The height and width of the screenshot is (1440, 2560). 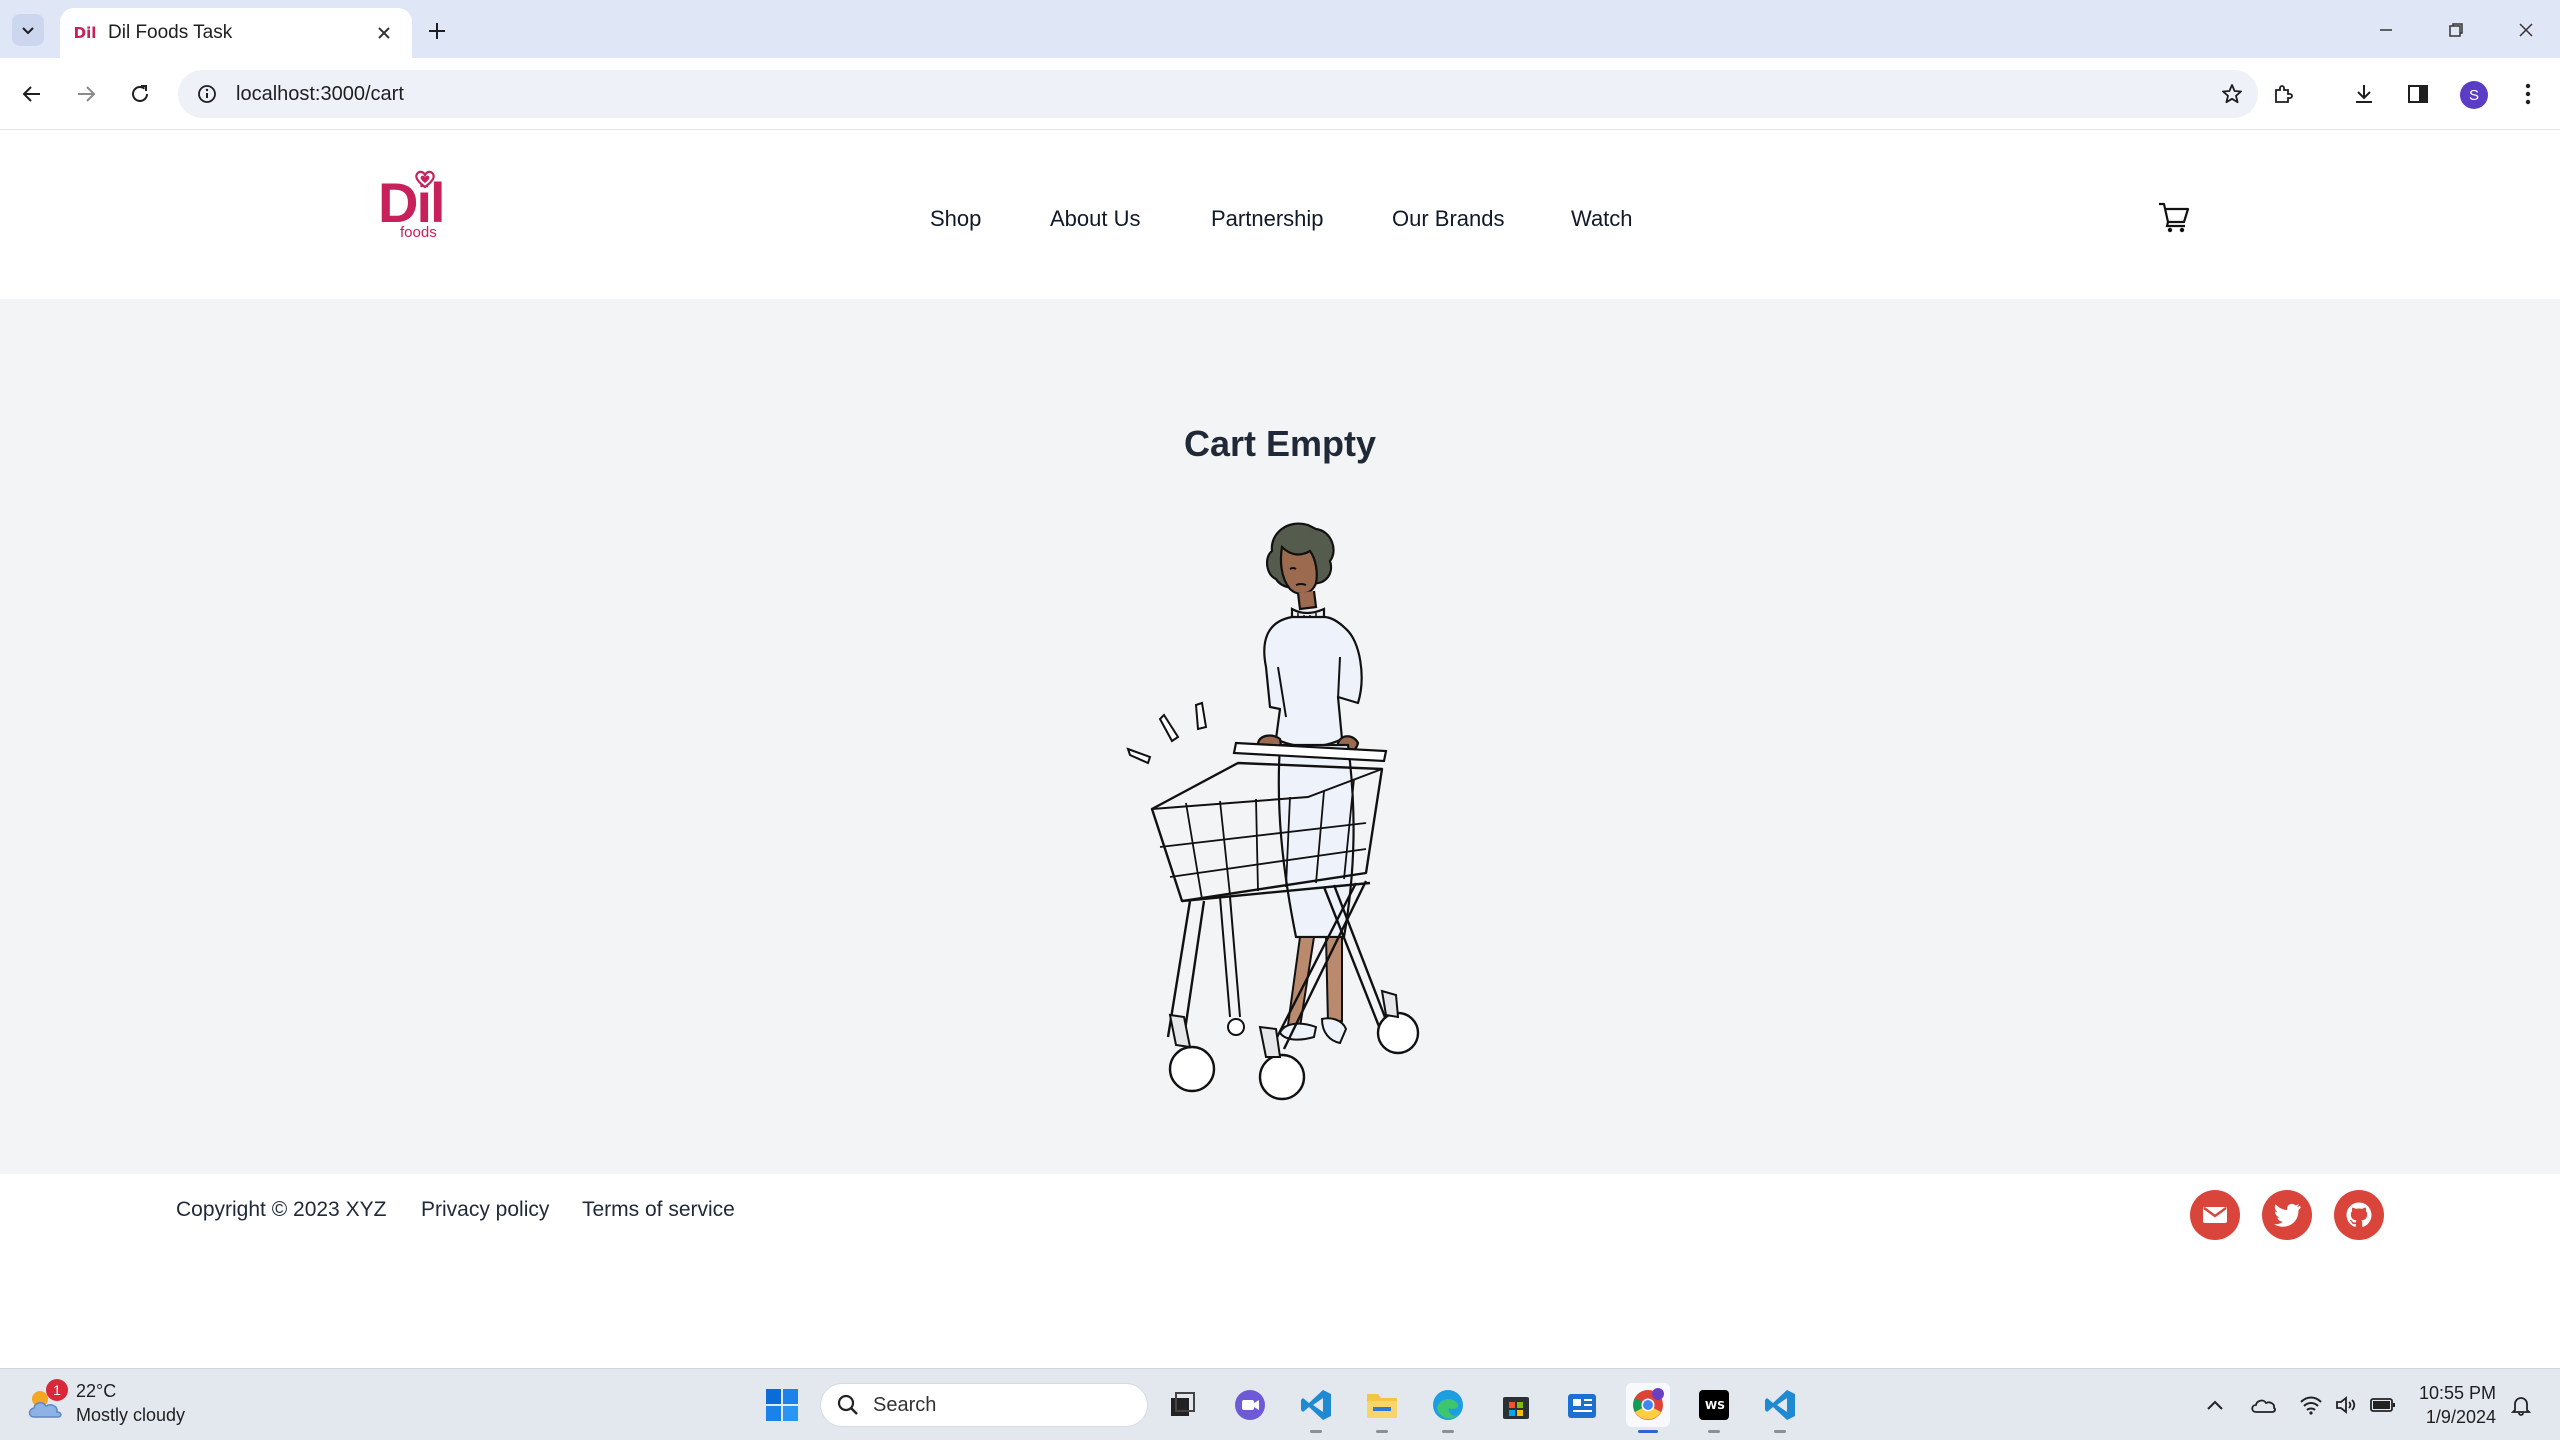 What do you see at coordinates (1648, 1408) in the screenshot?
I see `chrome-icon` at bounding box center [1648, 1408].